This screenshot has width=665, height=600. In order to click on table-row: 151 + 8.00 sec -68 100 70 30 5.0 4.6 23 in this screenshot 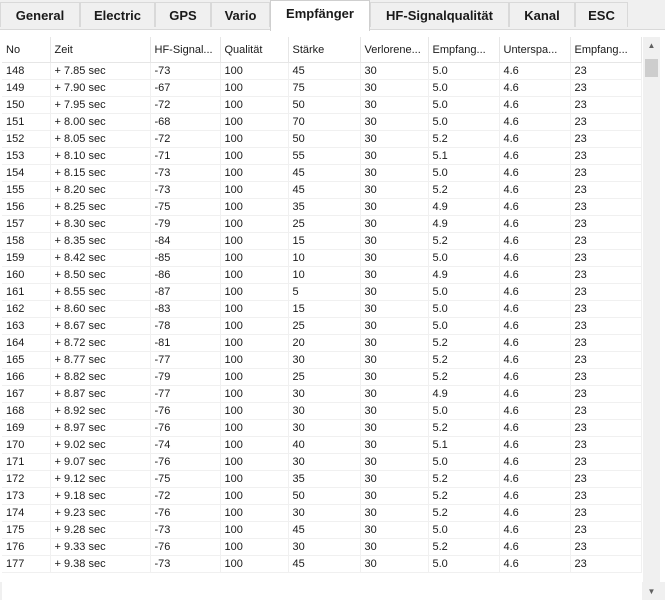, I will do `click(322, 122)`.